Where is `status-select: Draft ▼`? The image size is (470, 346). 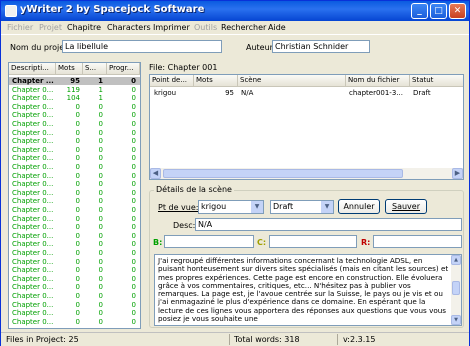
status-select: Draft ▼ is located at coordinates (302, 207).